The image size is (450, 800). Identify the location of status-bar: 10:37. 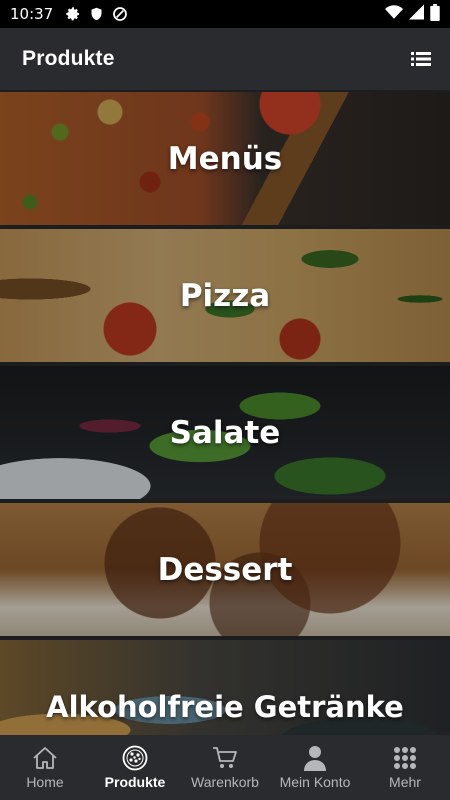
(225, 14).